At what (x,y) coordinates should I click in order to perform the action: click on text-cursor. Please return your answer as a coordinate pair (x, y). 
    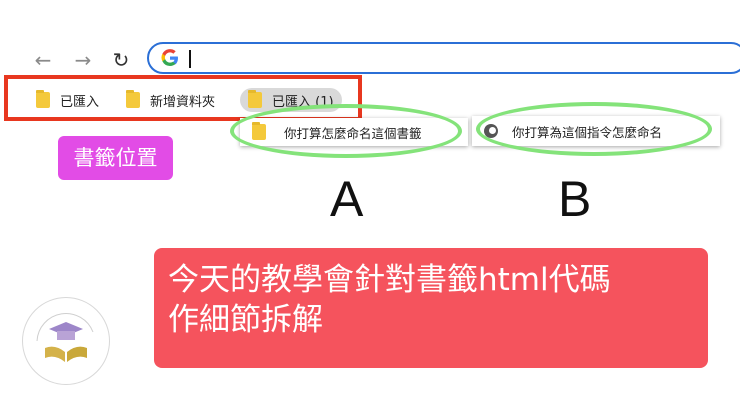
    Looking at the image, I should click on (190, 59).